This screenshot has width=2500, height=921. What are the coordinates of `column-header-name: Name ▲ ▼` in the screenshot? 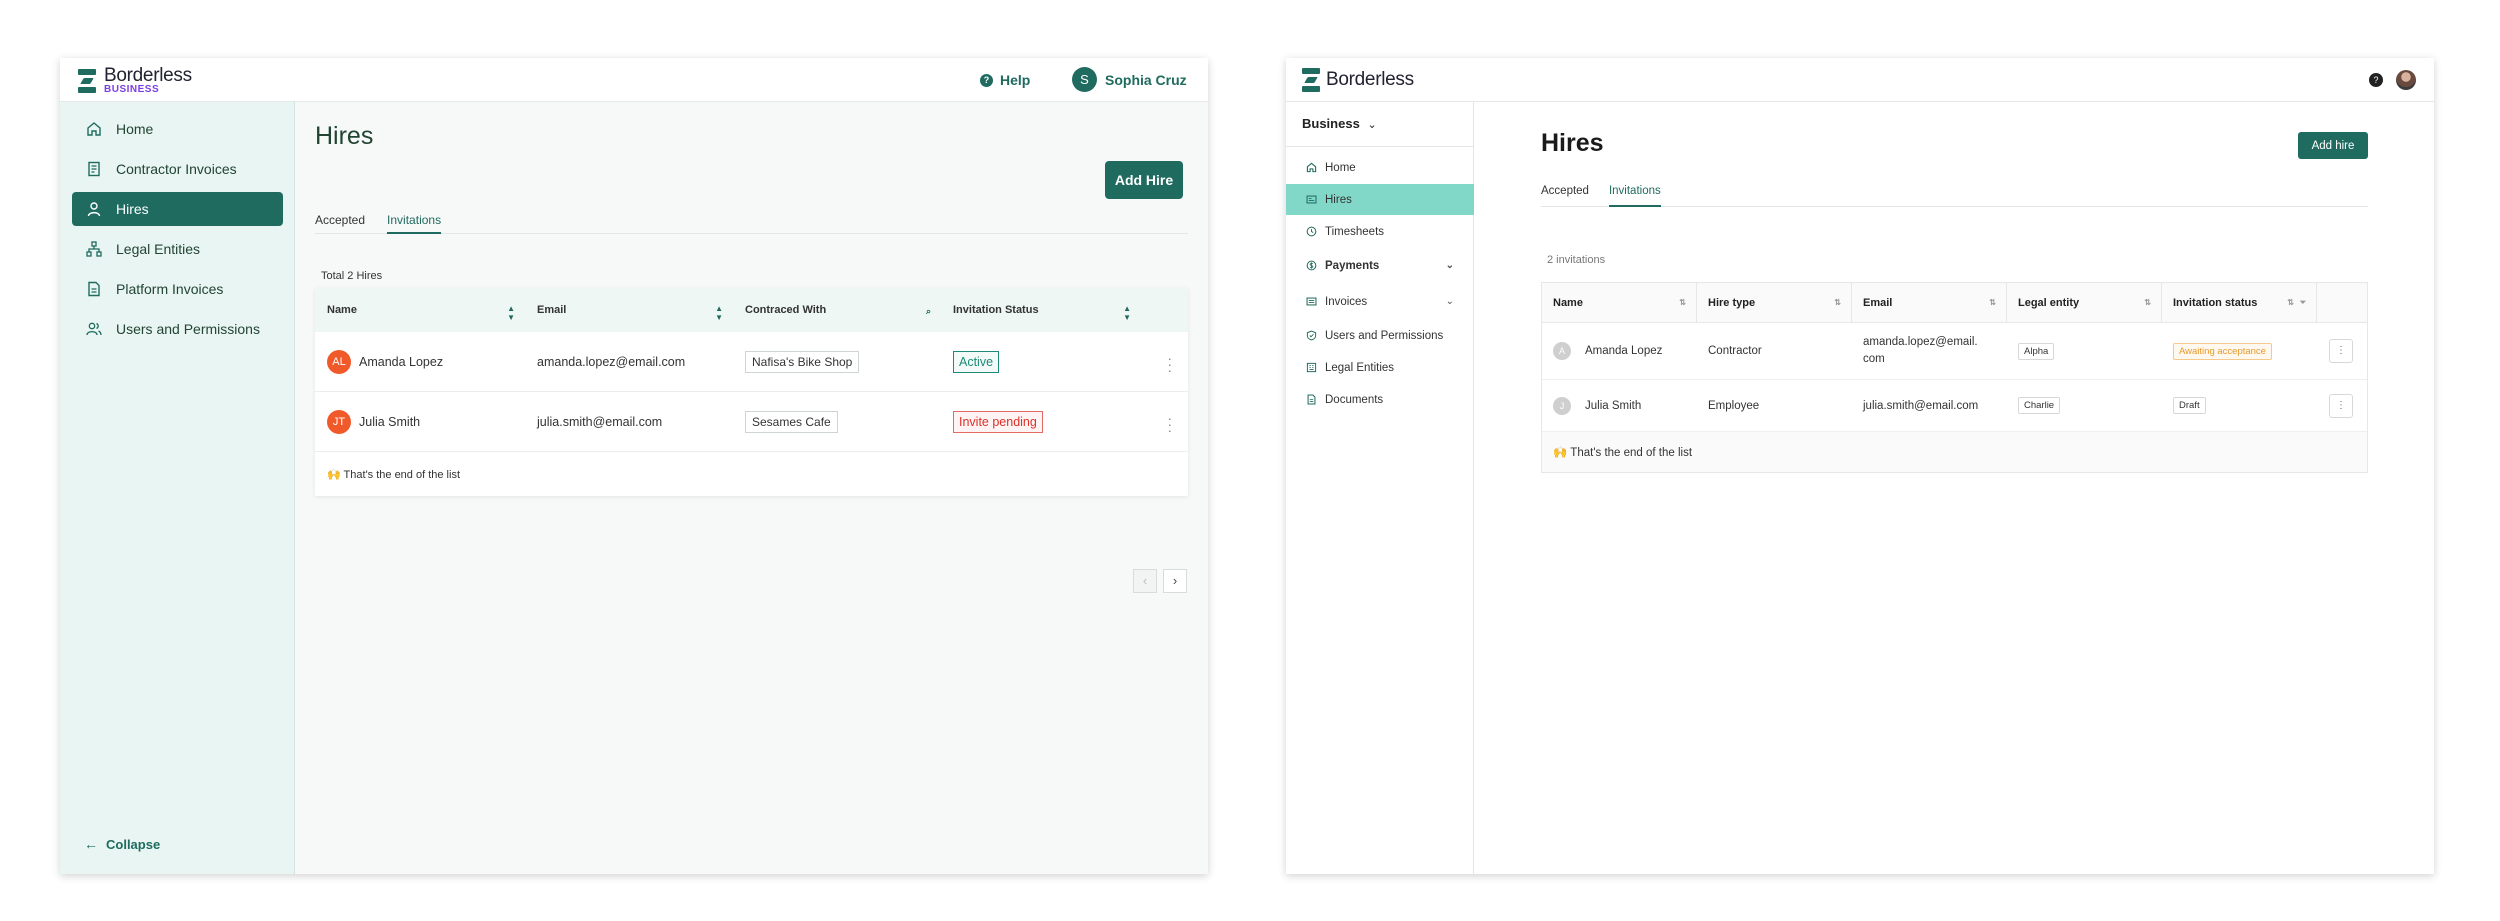 It's located at (420, 313).